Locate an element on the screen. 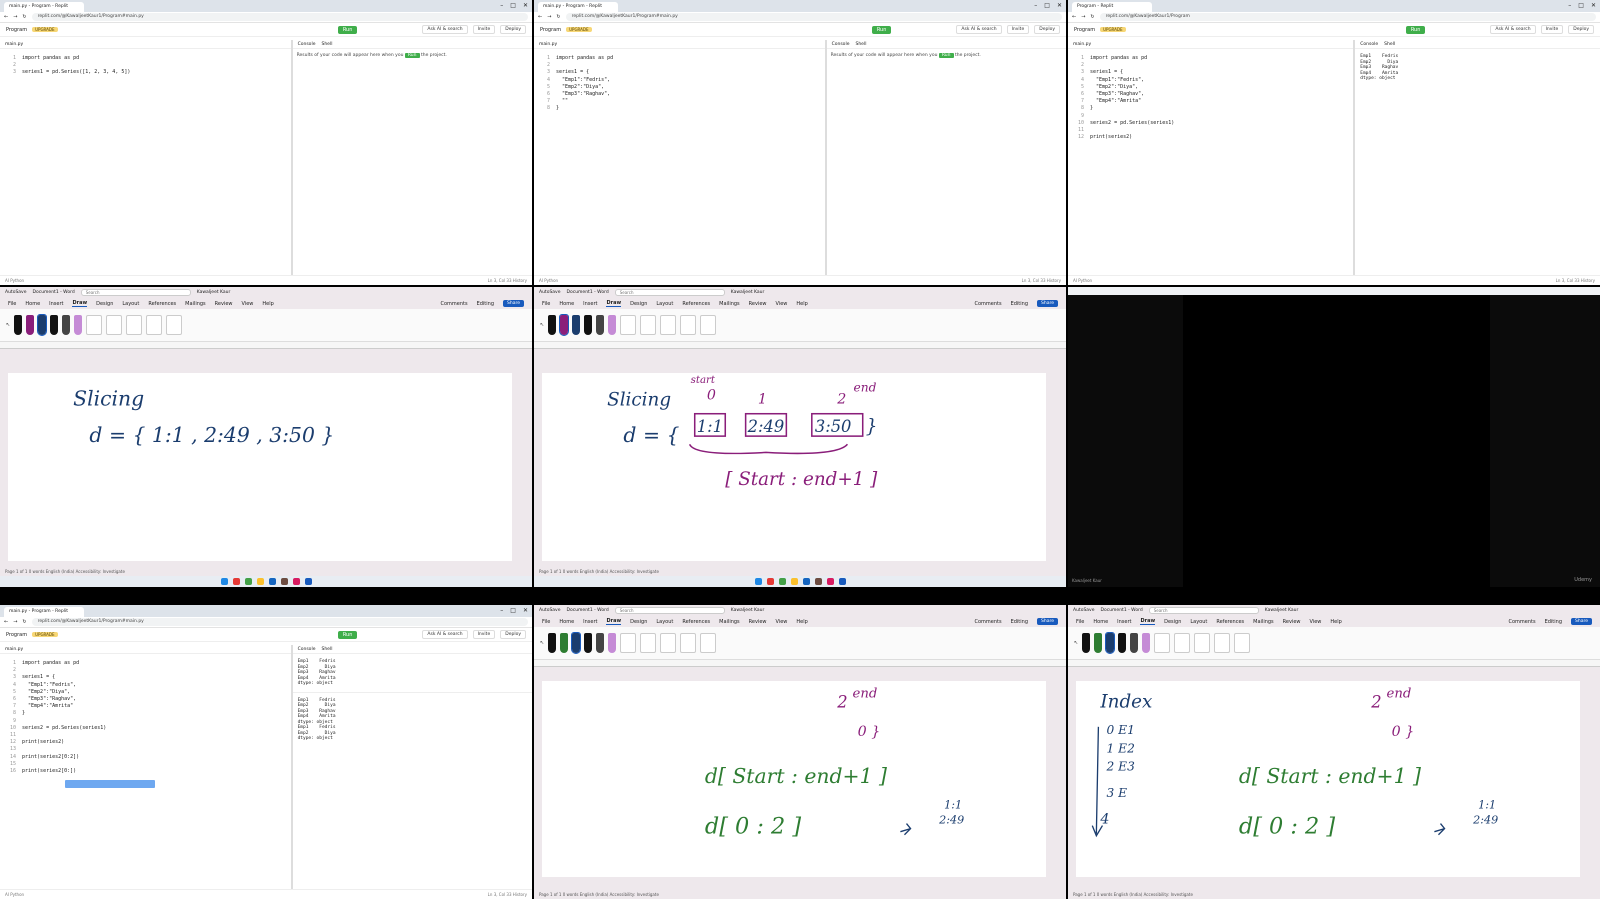  share-button: Share is located at coordinates (1047, 303).